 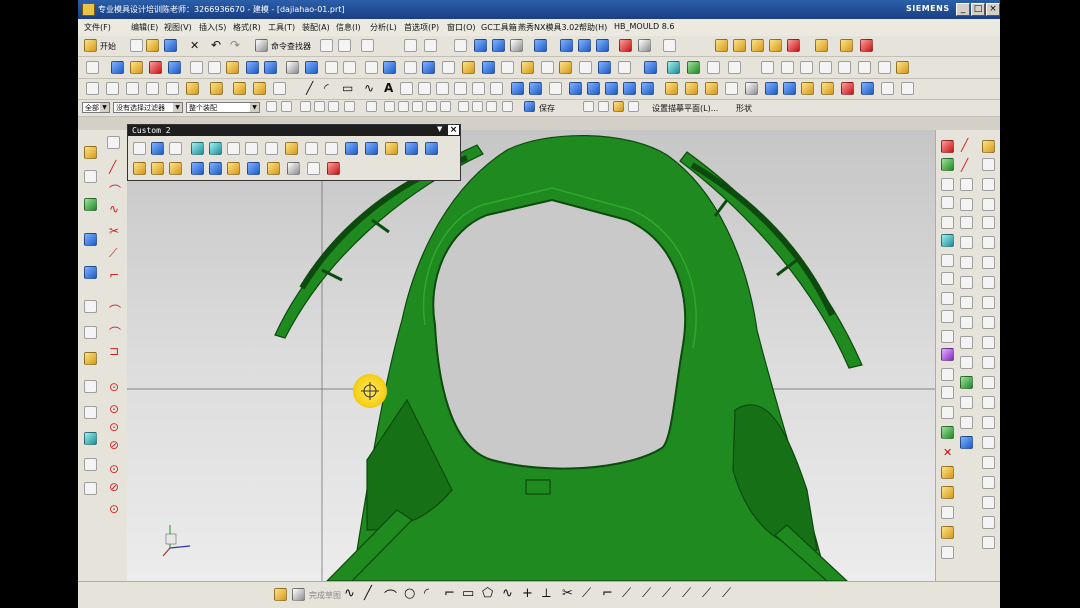 What do you see at coordinates (92, 88) in the screenshot?
I see `select-tool-1-icon` at bounding box center [92, 88].